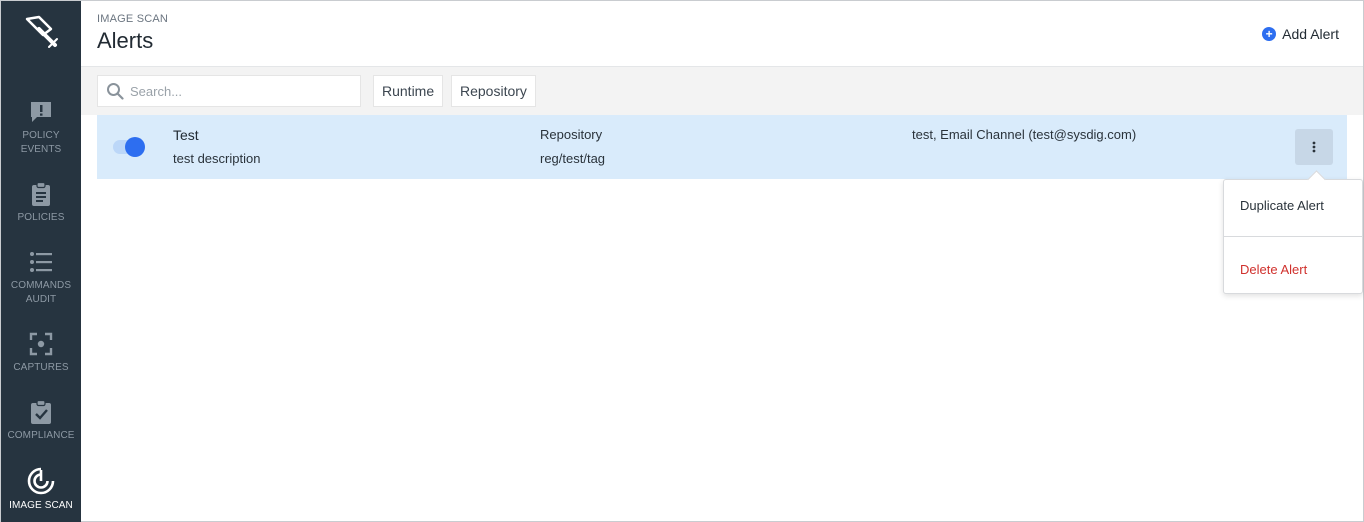 This screenshot has width=1364, height=522. I want to click on add-alert-label: Add Alert, so click(1310, 34).